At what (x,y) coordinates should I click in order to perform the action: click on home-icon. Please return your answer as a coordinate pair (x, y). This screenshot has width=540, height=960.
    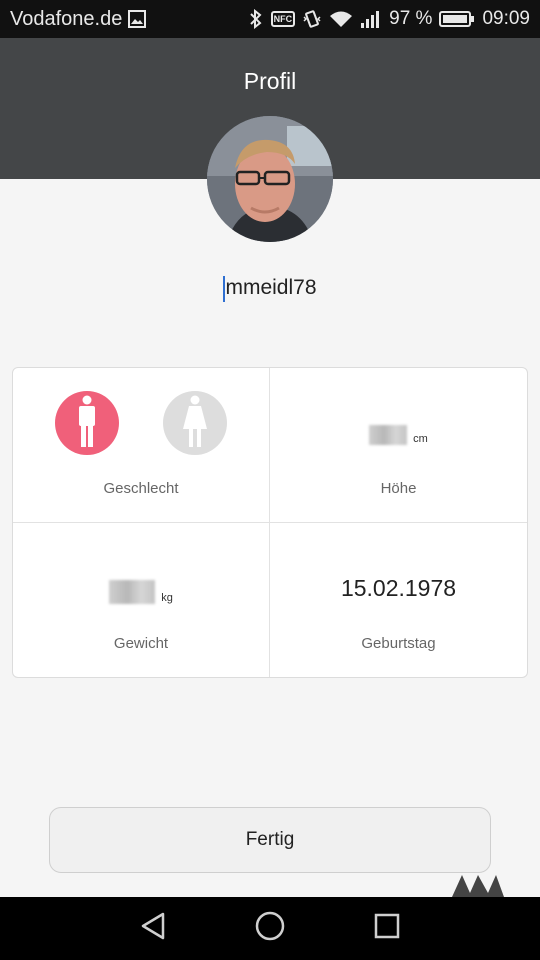
    Looking at the image, I should click on (270, 928).